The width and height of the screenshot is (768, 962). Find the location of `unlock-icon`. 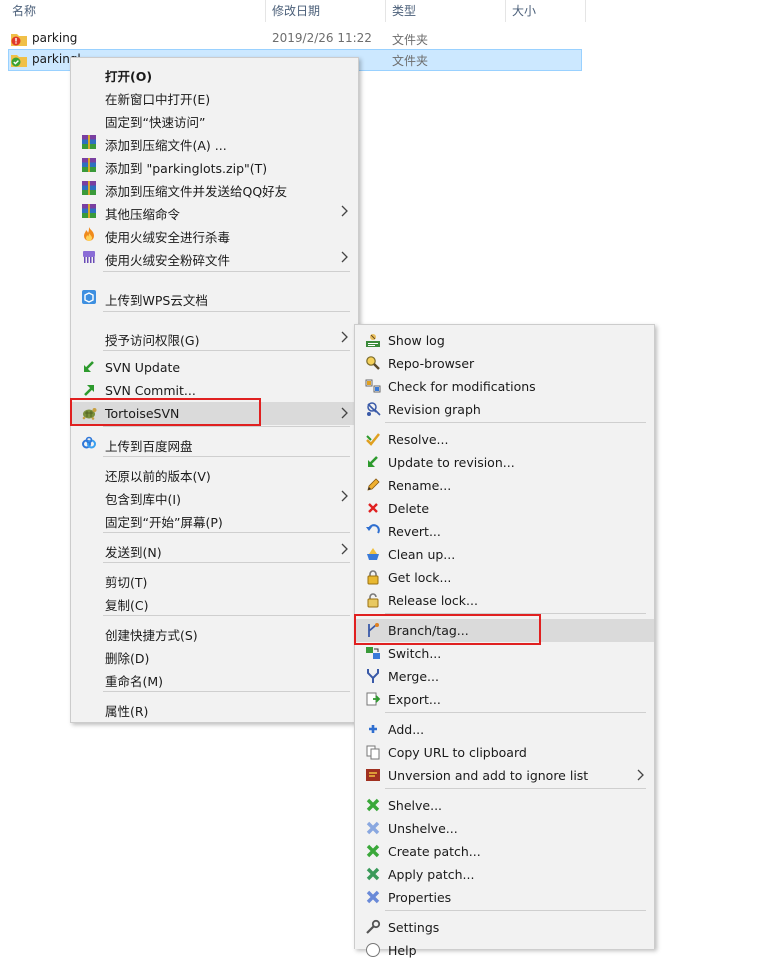

unlock-icon is located at coordinates (373, 600).